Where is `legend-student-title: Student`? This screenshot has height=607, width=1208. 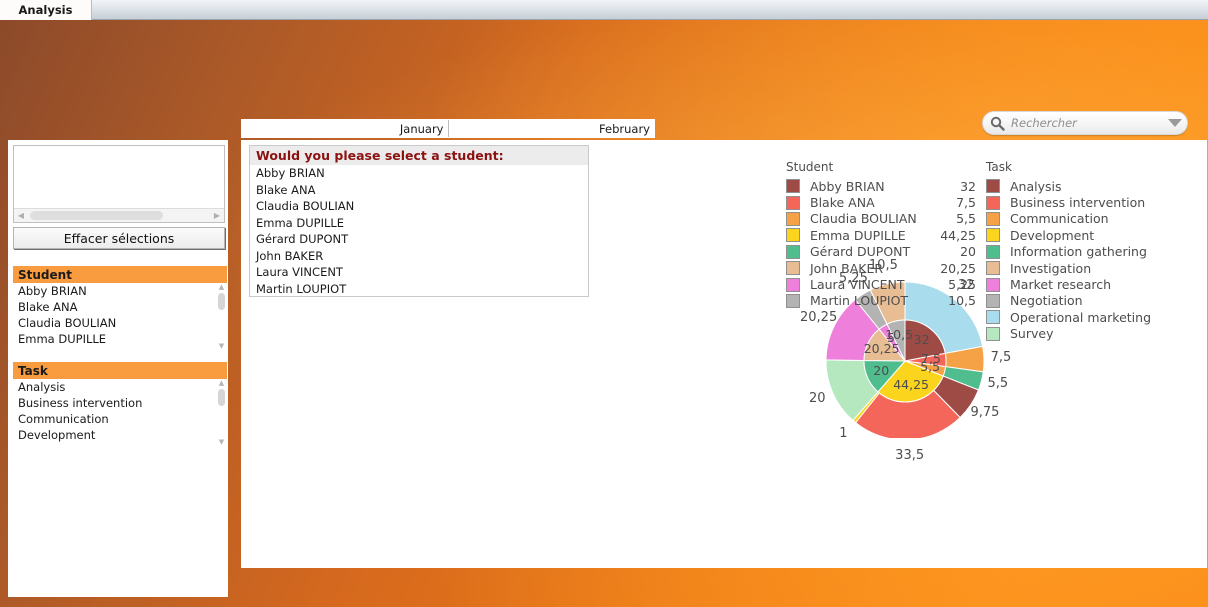
legend-student-title: Student is located at coordinates (810, 167).